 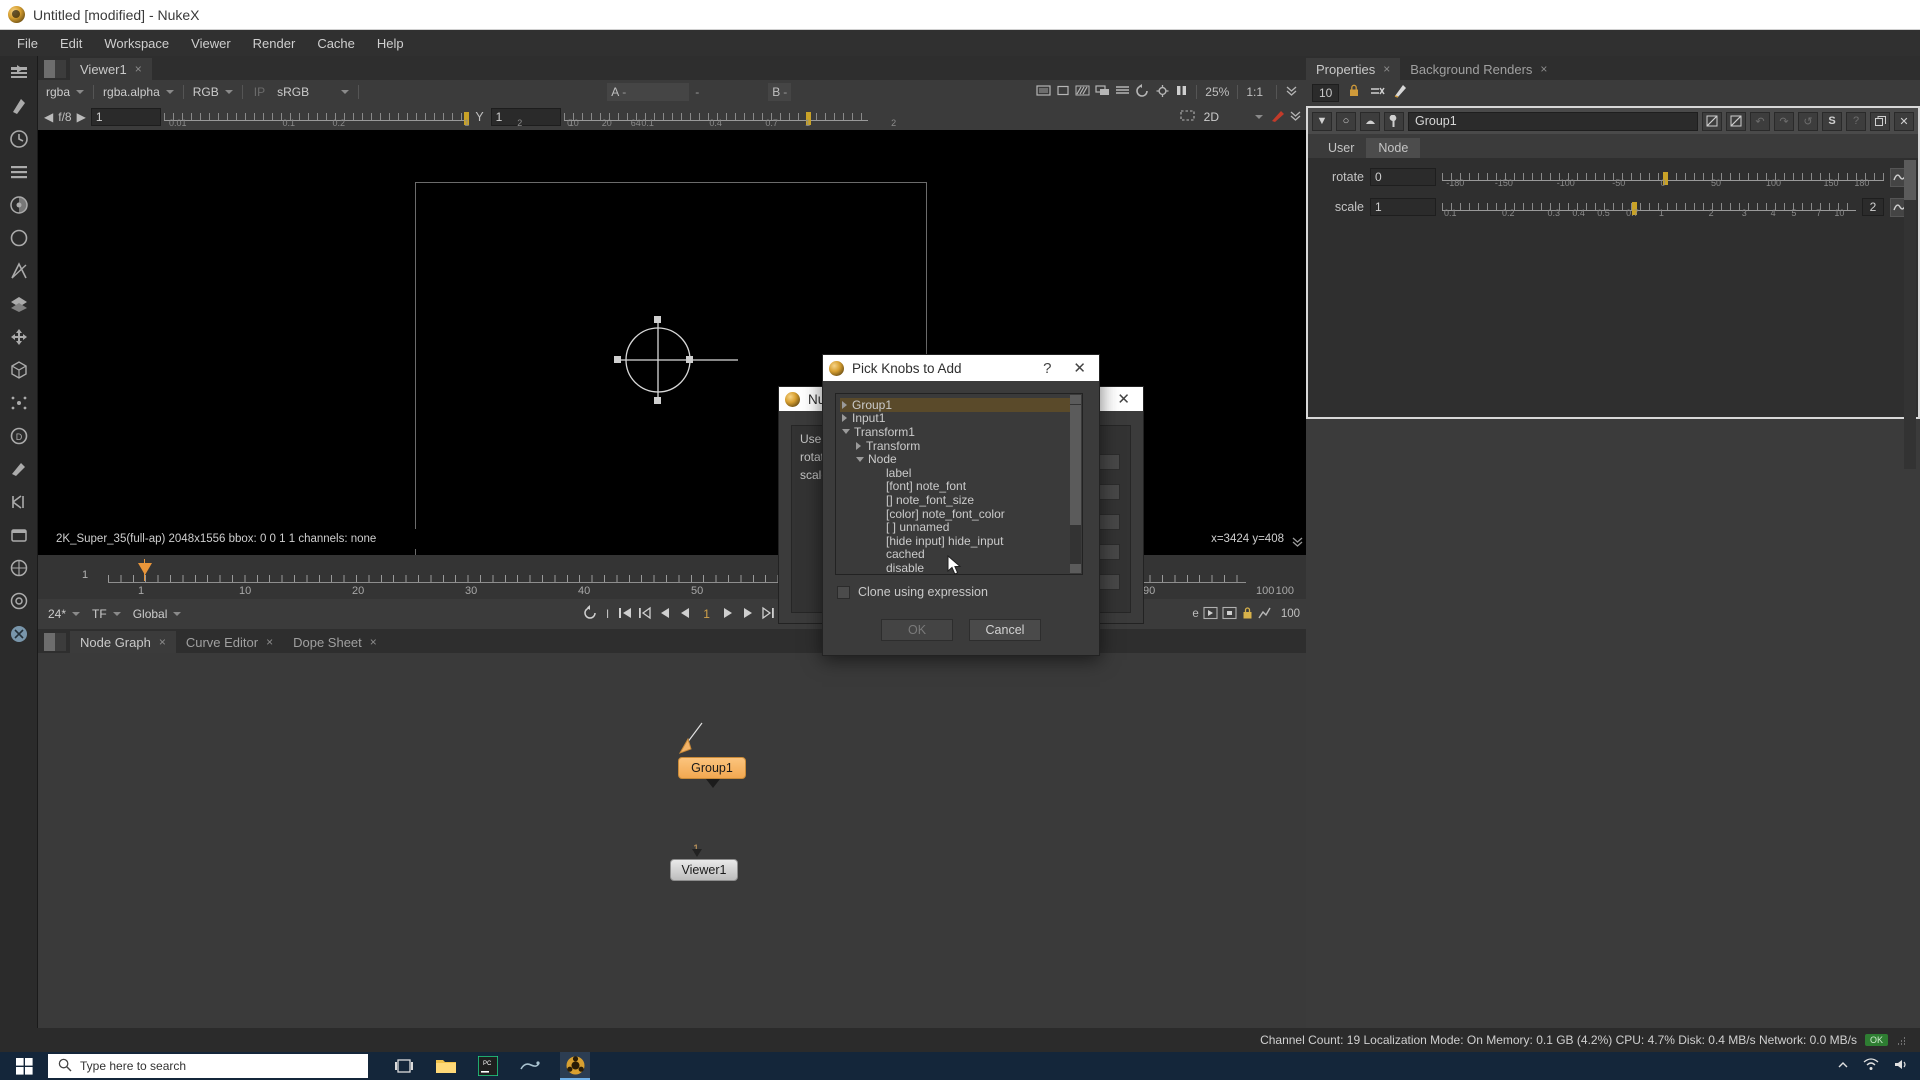 What do you see at coordinates (19, 205) in the screenshot?
I see `color-icon` at bounding box center [19, 205].